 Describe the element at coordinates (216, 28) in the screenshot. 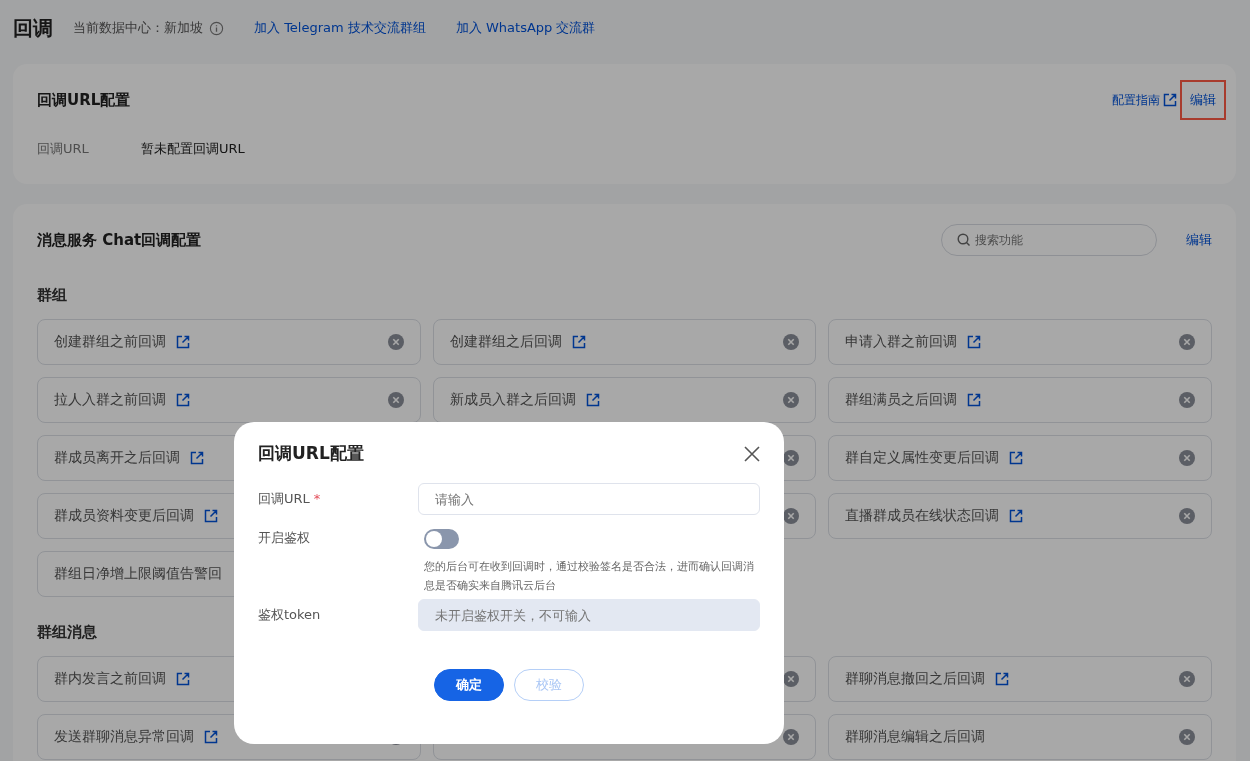

I see `info-icon` at that location.